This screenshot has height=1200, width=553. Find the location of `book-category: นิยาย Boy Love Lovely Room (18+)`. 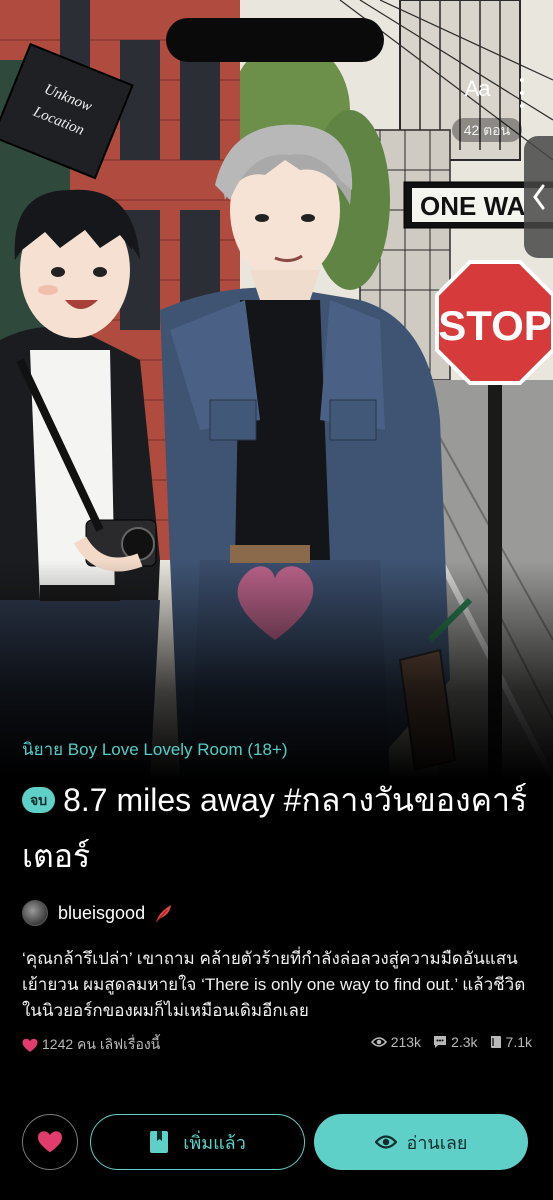

book-category: นิยาย Boy Love Lovely Room (18+) is located at coordinates (155, 749).